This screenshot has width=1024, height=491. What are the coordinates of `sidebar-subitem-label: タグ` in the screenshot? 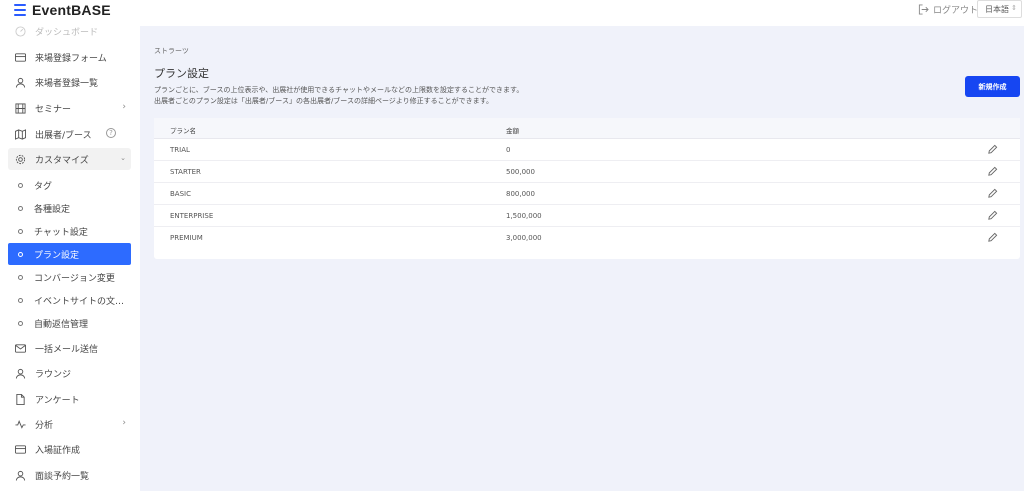 It's located at (43, 186).